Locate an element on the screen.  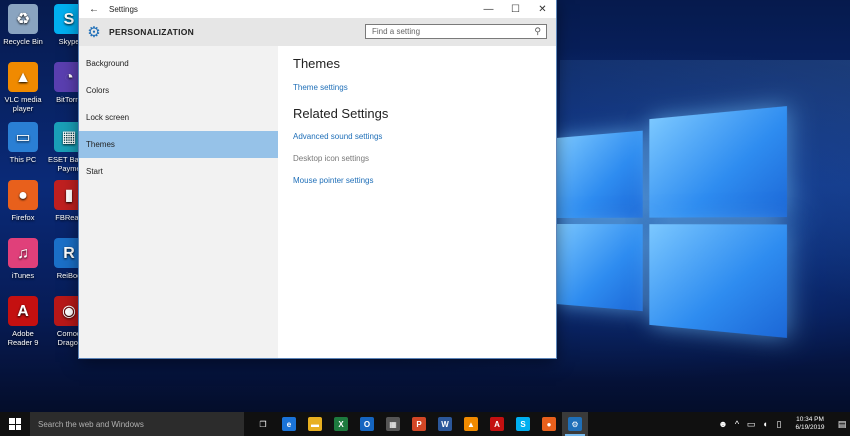
windows-logo is located at coordinates (673, 222).